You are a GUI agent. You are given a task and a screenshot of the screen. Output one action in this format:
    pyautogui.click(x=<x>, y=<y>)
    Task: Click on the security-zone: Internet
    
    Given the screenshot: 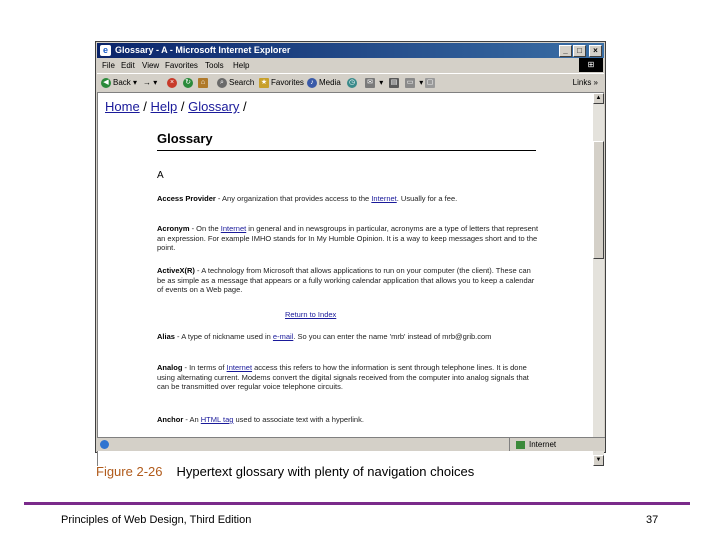 What is the action you would take?
    pyautogui.click(x=532, y=444)
    